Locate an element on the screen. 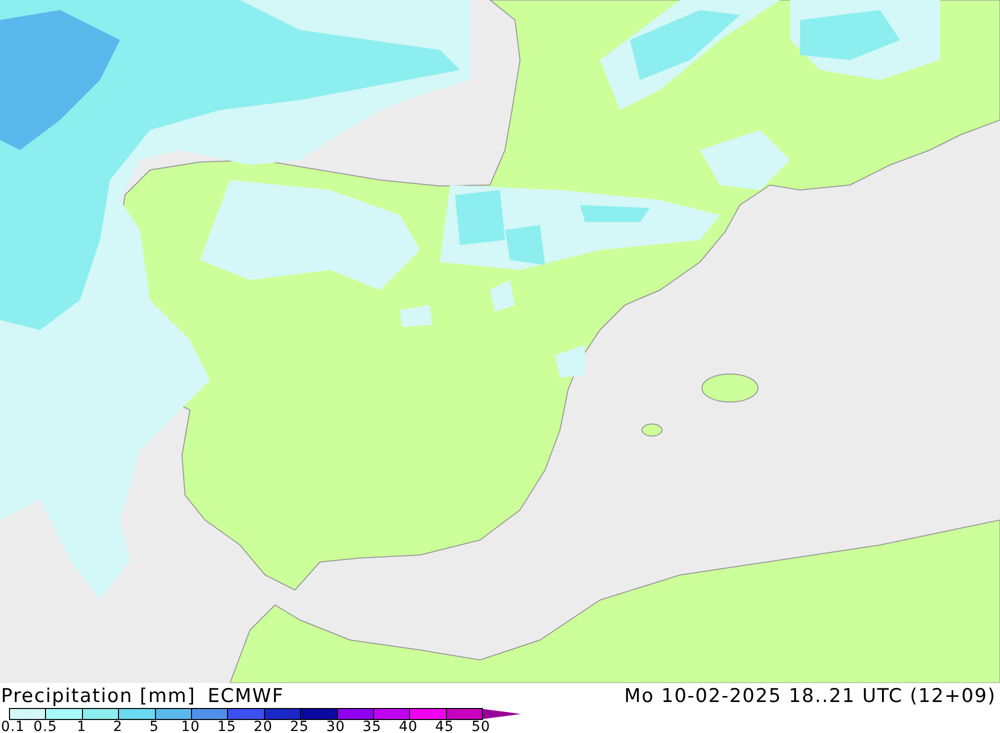 This screenshot has height=733, width=1000. chart-title: Precipitation [mm] is located at coordinates (98, 696).